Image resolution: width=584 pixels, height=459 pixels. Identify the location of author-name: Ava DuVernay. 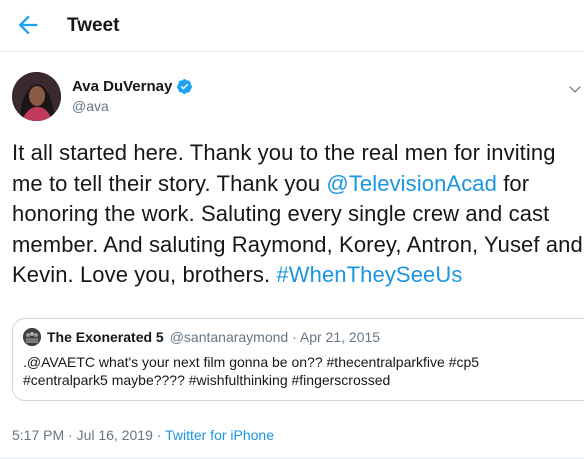
(132, 86).